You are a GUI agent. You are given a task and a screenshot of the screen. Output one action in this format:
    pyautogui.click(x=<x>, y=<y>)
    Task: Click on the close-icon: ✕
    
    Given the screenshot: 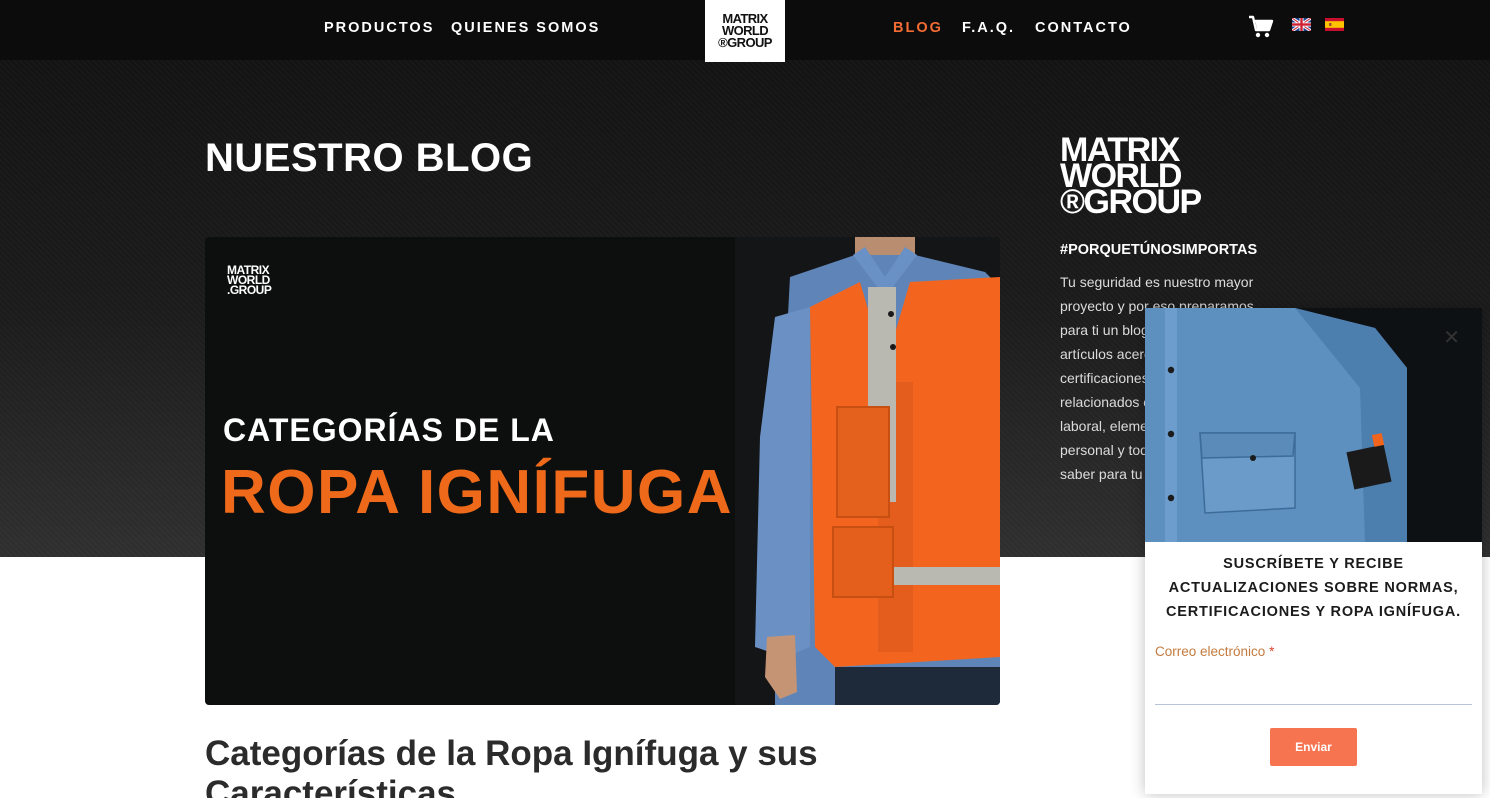 What is the action you would take?
    pyautogui.click(x=1451, y=338)
    